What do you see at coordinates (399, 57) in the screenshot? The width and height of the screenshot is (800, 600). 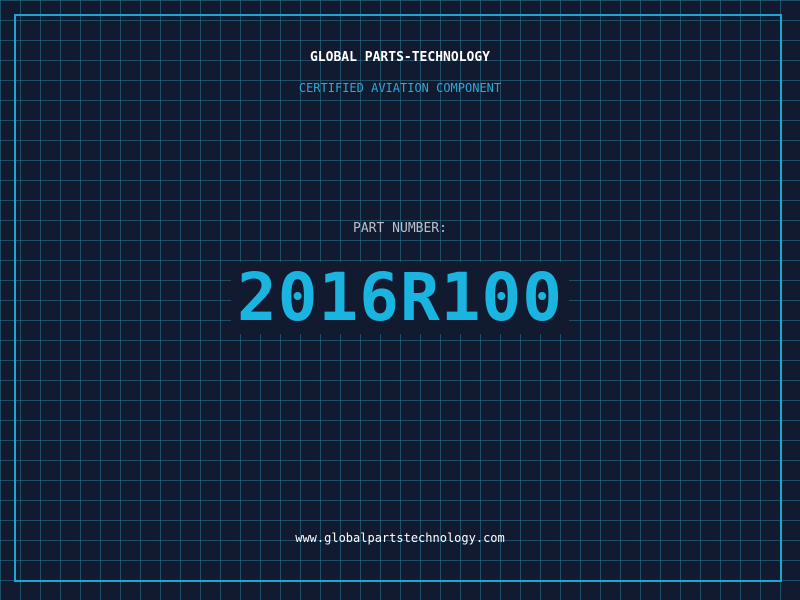 I see `company-name: GLOBAL PARTS-TECHNOLOGY` at bounding box center [399, 57].